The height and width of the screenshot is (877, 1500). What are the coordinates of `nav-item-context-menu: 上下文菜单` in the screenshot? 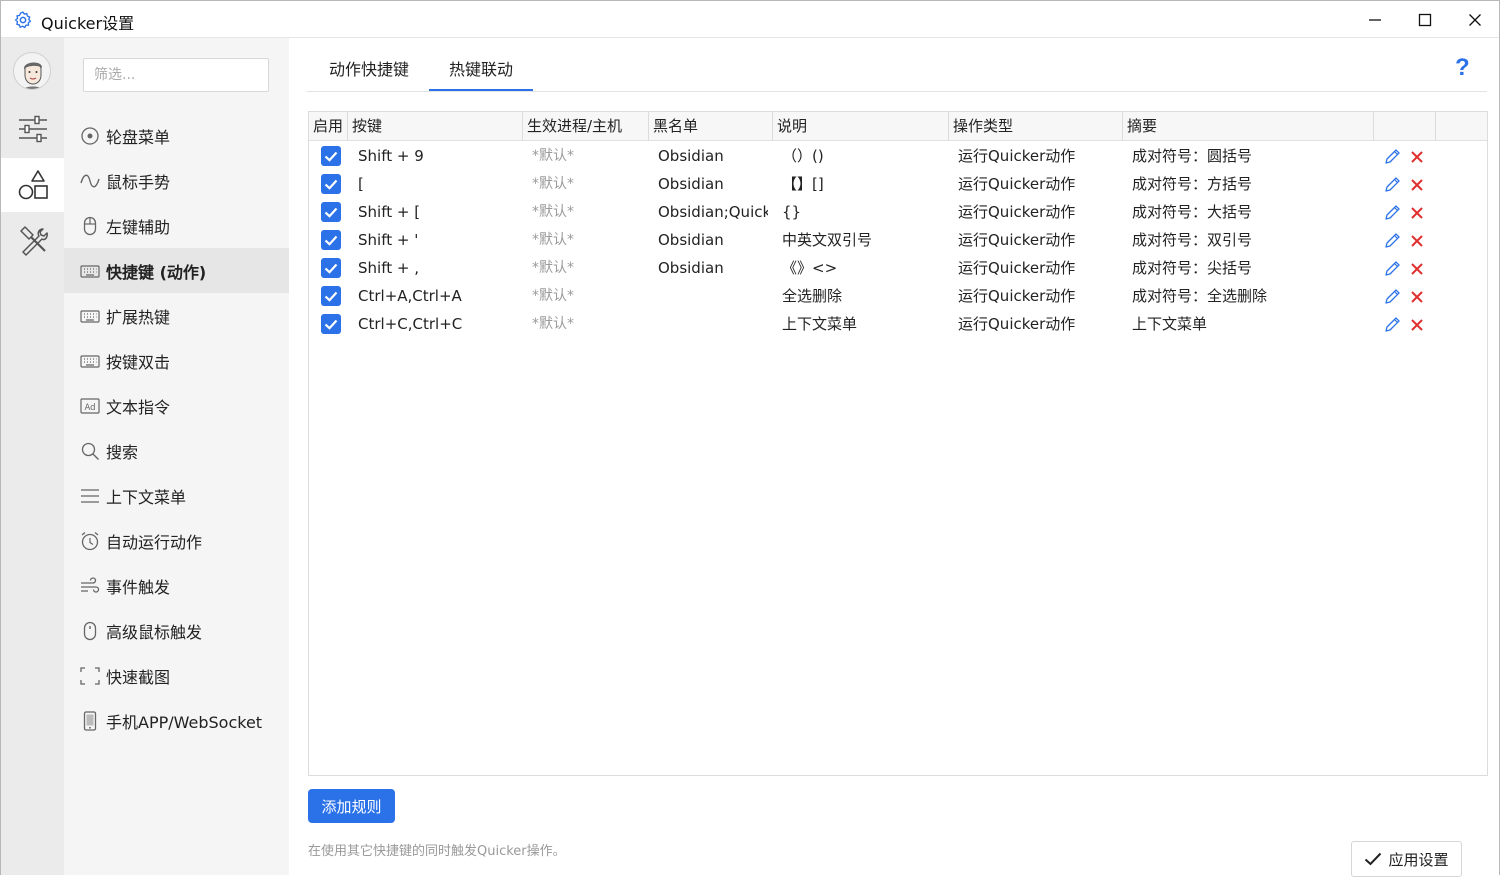 It's located at (176, 495).